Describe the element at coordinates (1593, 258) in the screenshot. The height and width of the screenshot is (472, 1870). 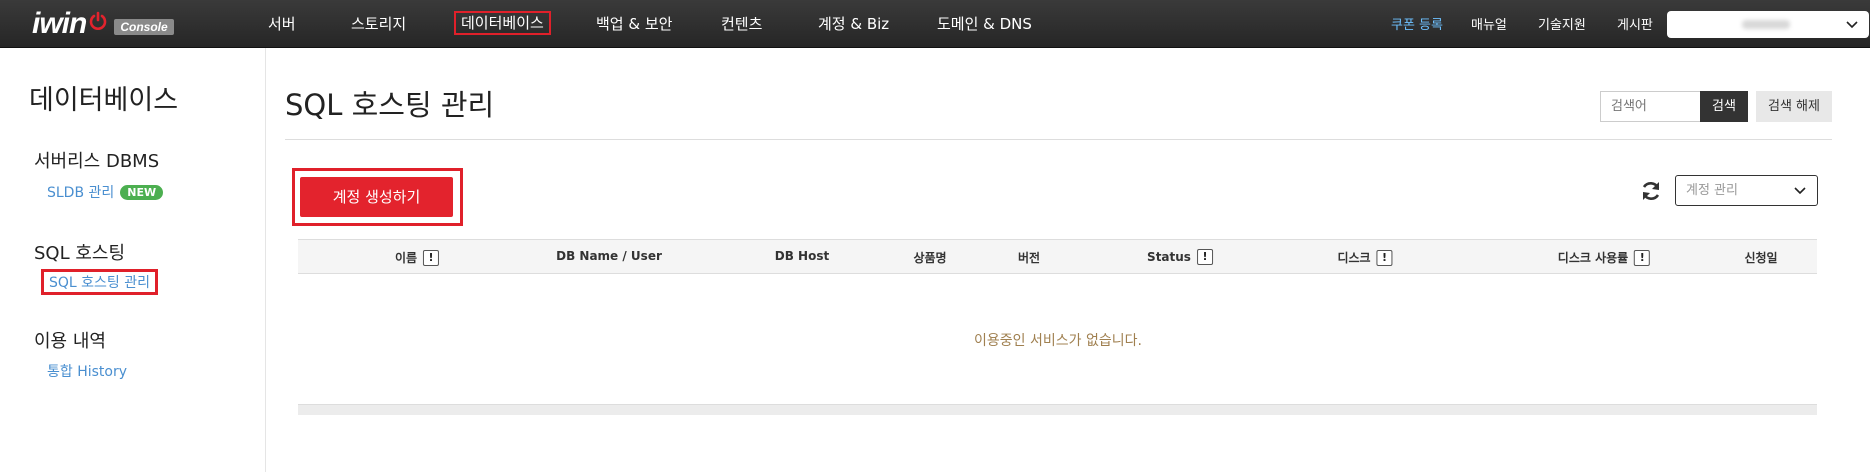
I see `column-label: 디스크 사용률` at that location.